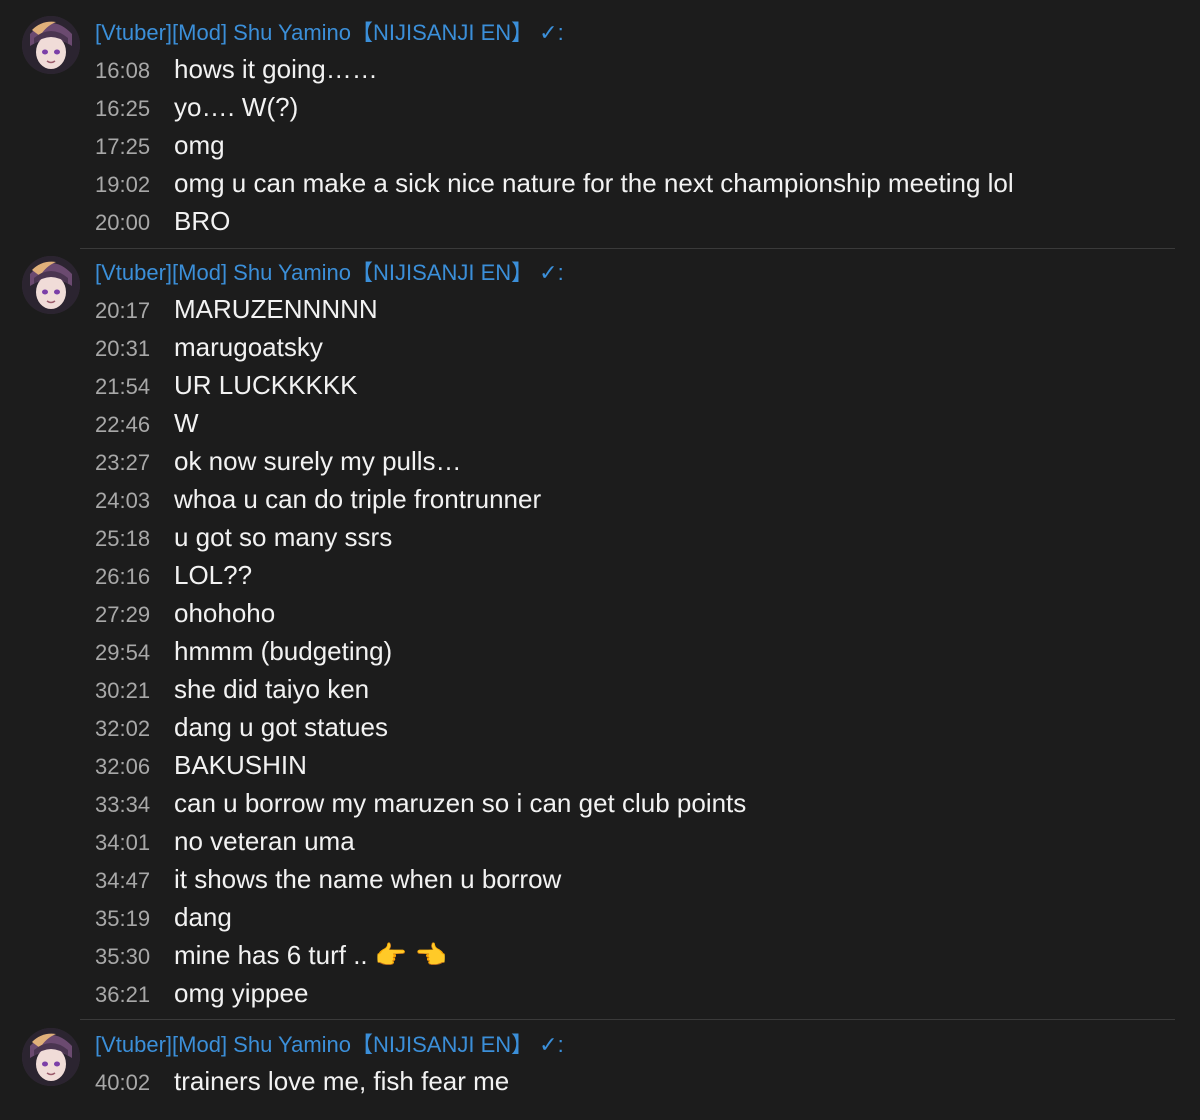 This screenshot has width=1200, height=1120. Describe the element at coordinates (122, 71) in the screenshot. I see `message-timestamp: 16:08` at that location.